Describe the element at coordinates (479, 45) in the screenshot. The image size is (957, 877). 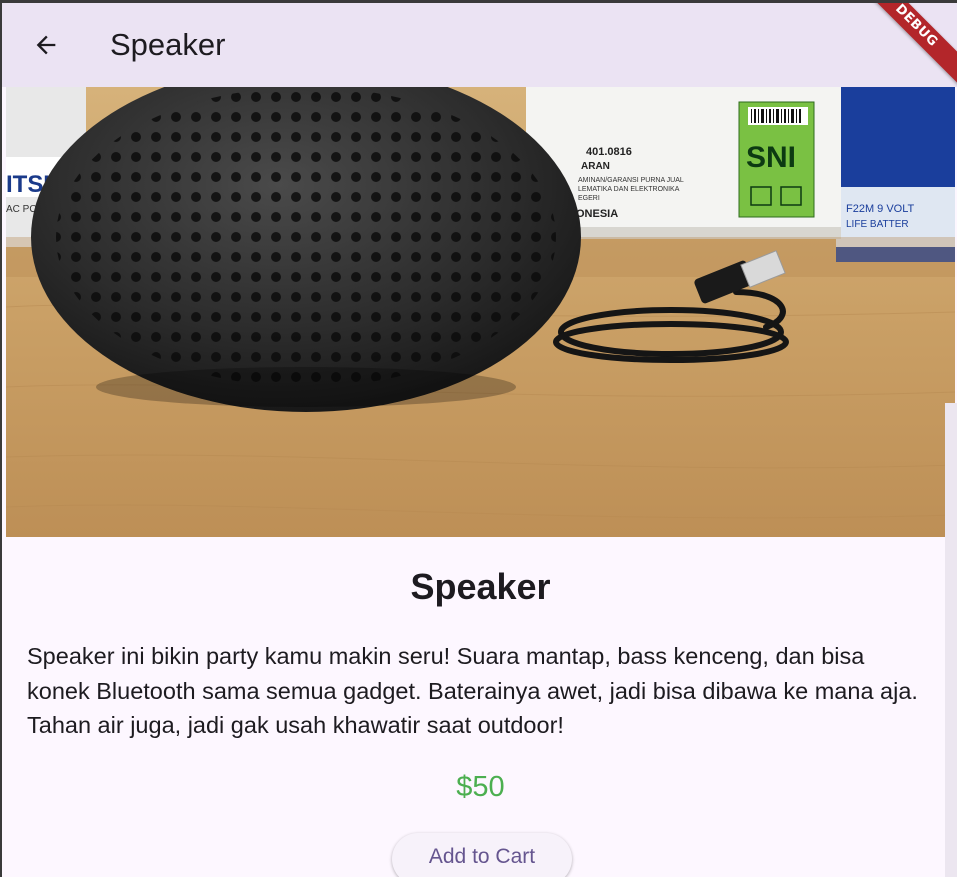
I see `app-bar: Speaker` at that location.